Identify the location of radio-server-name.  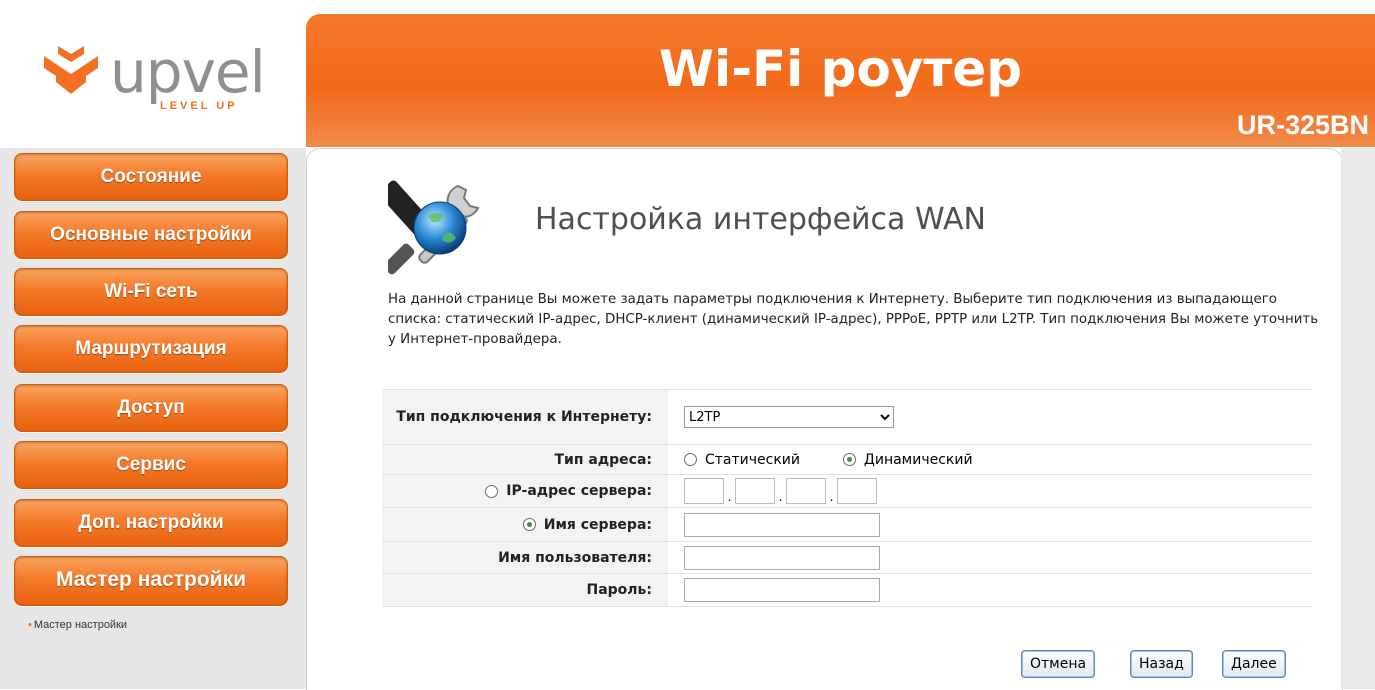
(529, 524).